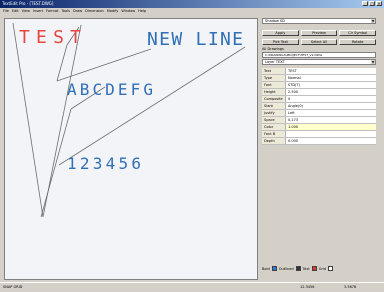 Image resolution: width=384 pixels, height=292 pixels. What do you see at coordinates (379, 3) in the screenshot?
I see `close-button: ×` at bounding box center [379, 3].